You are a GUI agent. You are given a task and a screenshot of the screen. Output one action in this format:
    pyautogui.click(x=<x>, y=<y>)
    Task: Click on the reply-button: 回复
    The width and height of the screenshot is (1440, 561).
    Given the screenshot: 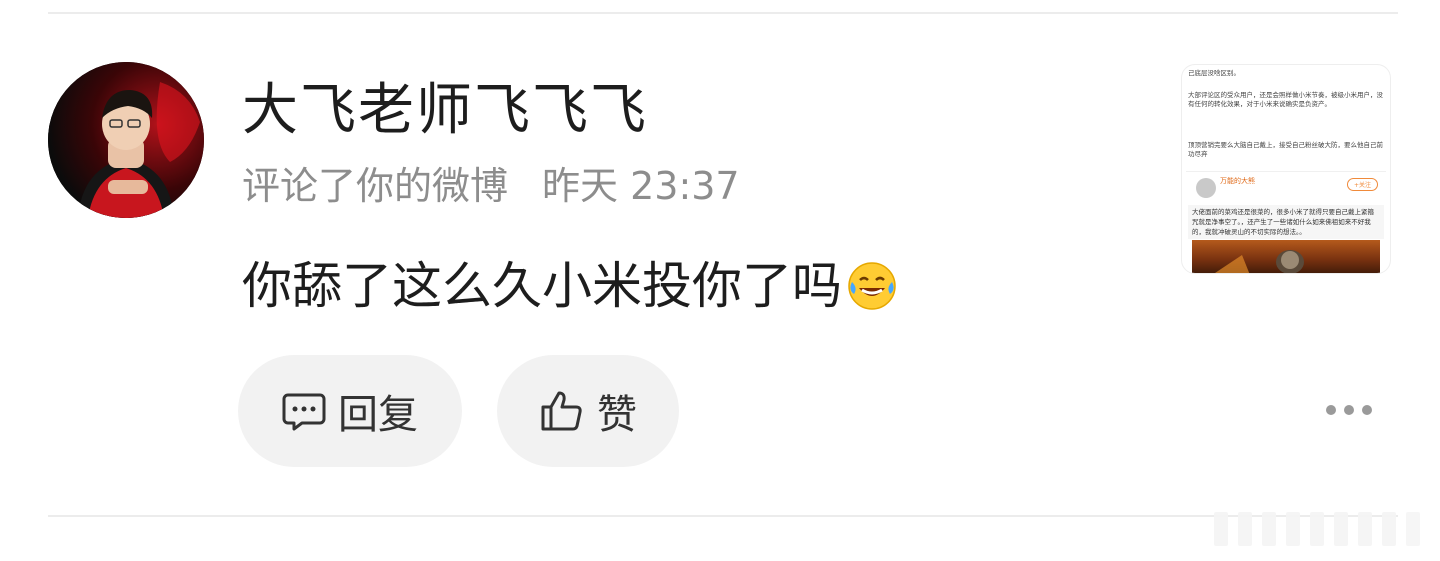 What is the action you would take?
    pyautogui.click(x=350, y=411)
    